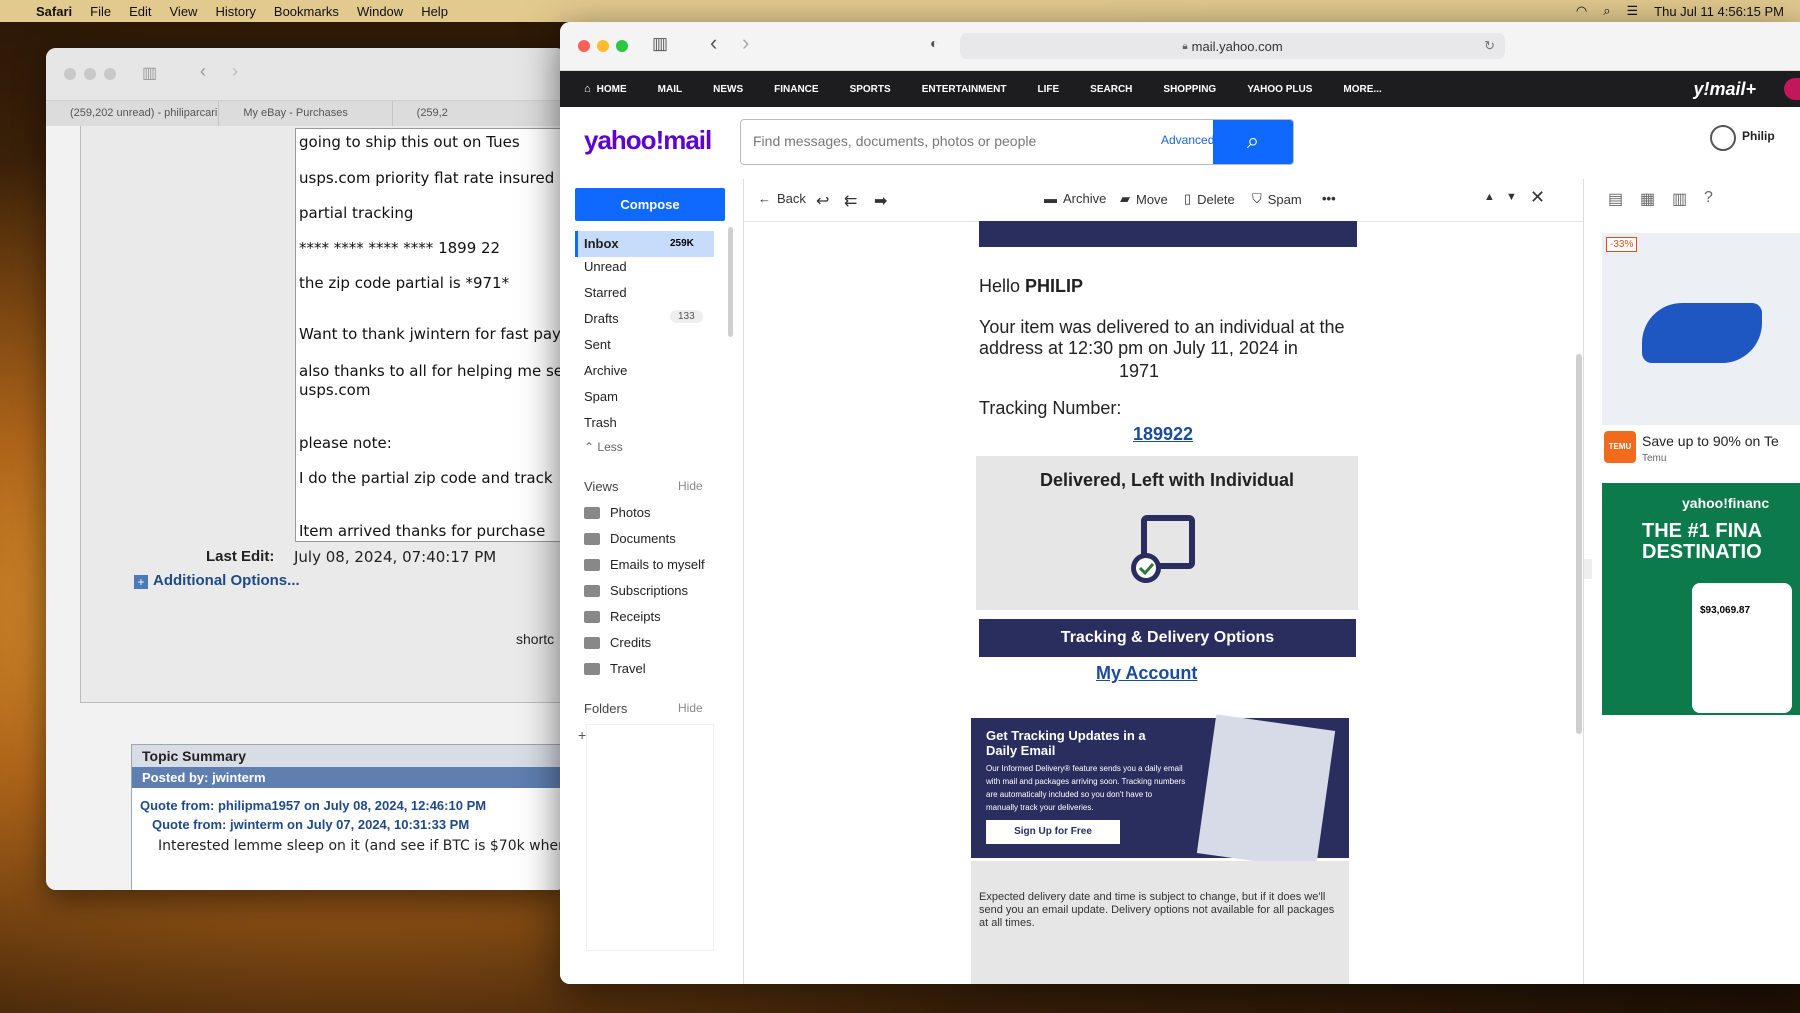 This screenshot has height=1013, width=1800. Describe the element at coordinates (587, 89) in the screenshot. I see `home-icon: ⌂` at that location.